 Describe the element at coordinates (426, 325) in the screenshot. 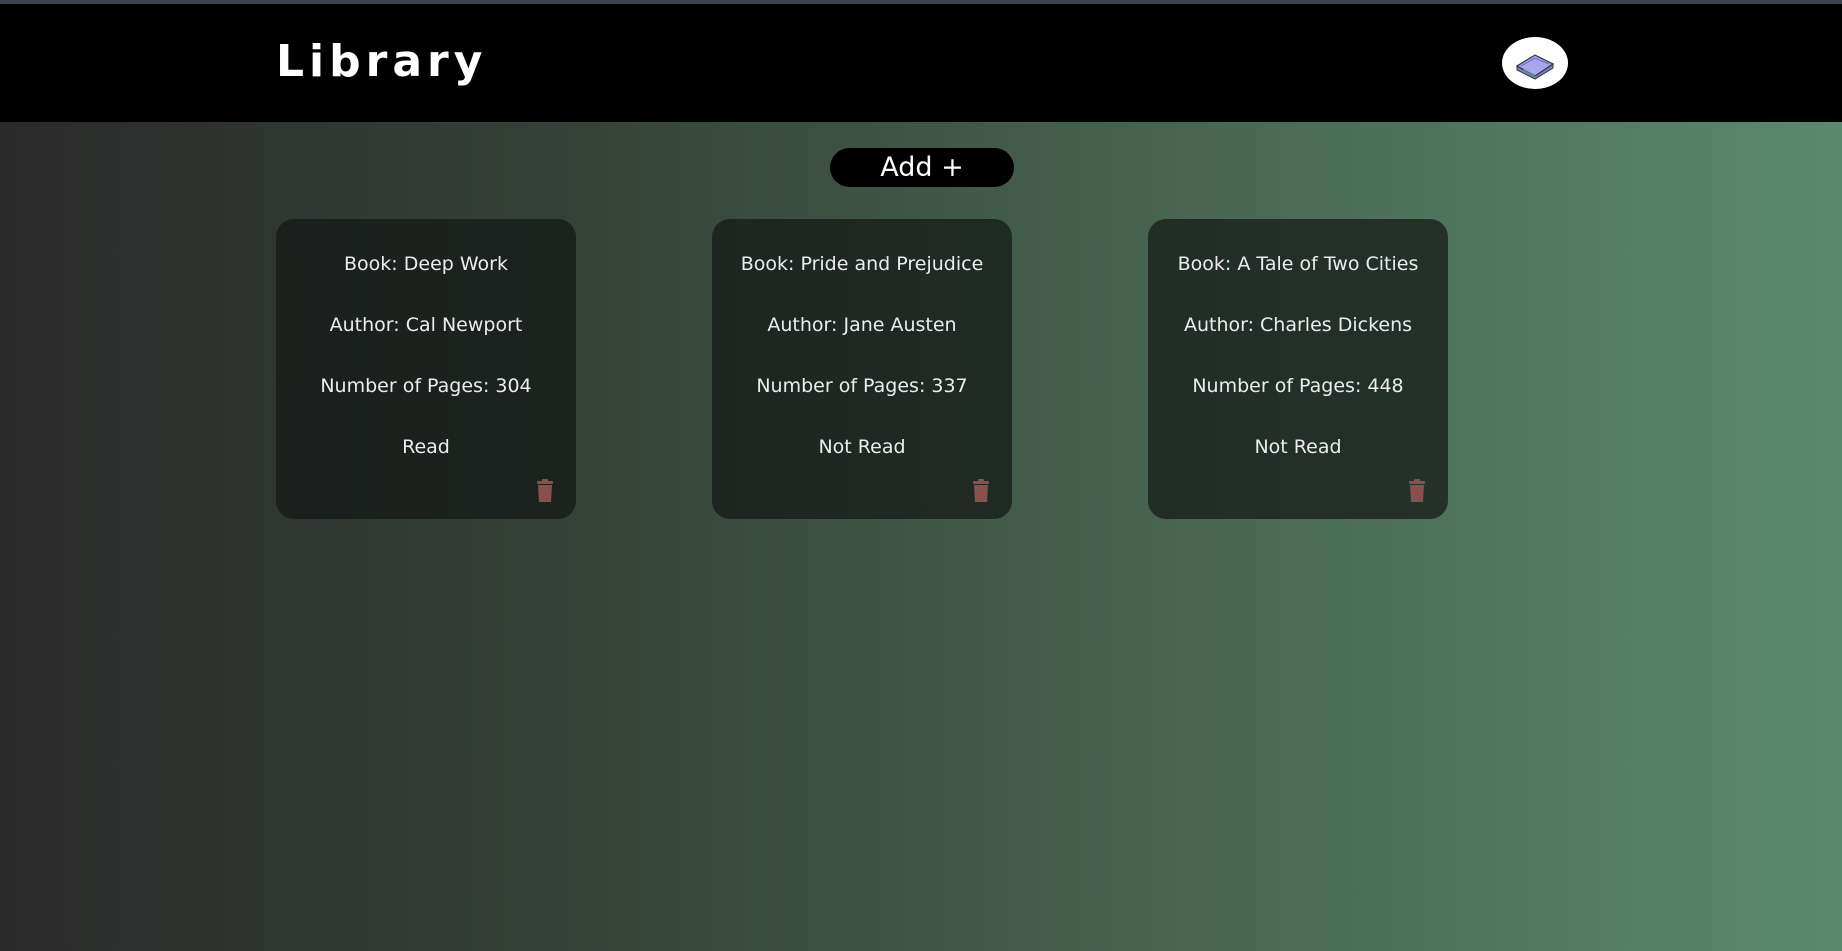

I see `book-author: Author: Cal Newport` at that location.